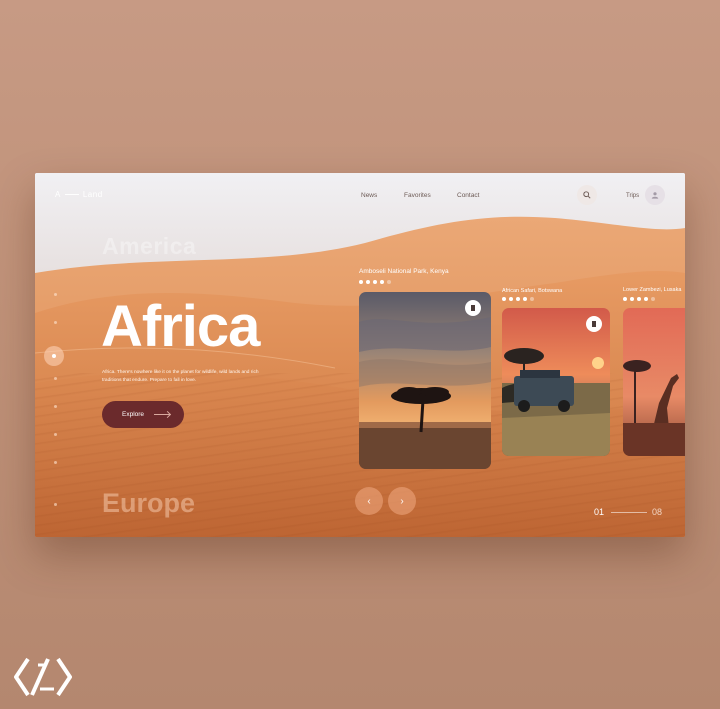  I want to click on logo-right: Land, so click(92, 194).